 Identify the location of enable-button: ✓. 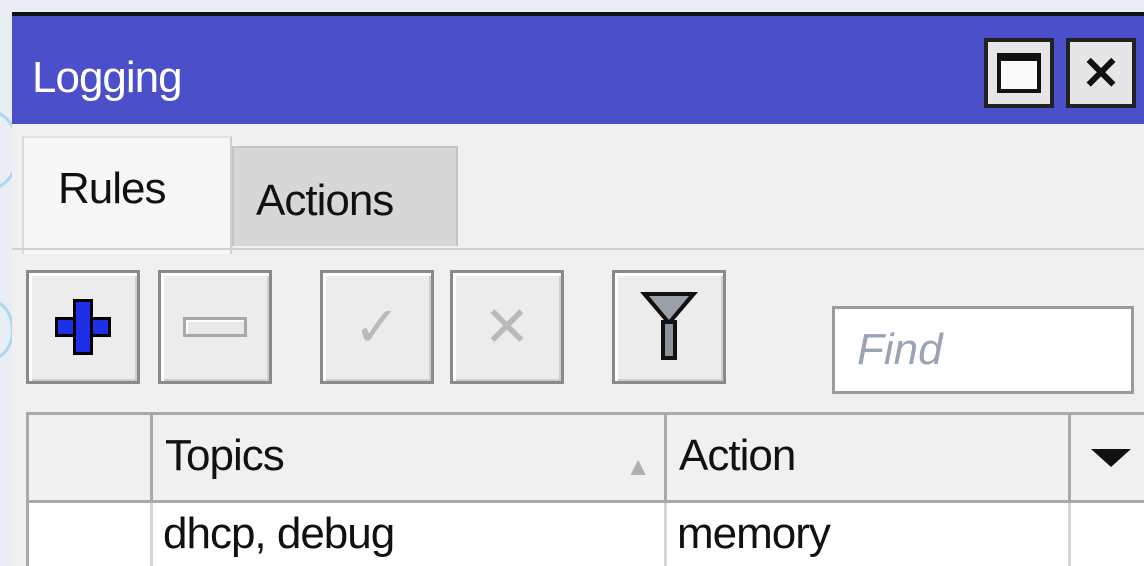
(377, 327).